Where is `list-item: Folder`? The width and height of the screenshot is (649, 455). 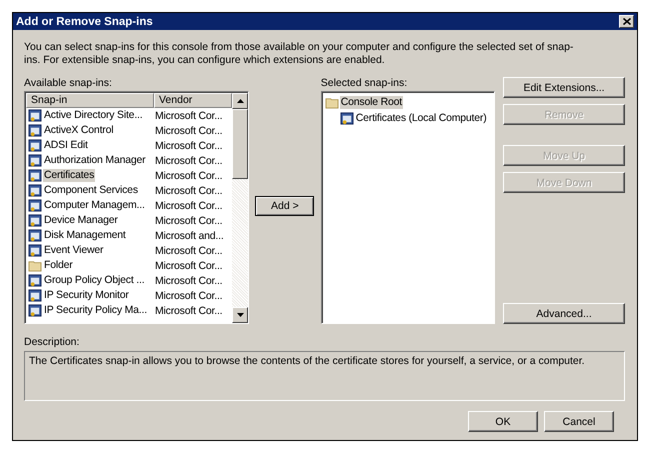 list-item: Folder is located at coordinates (58, 265).